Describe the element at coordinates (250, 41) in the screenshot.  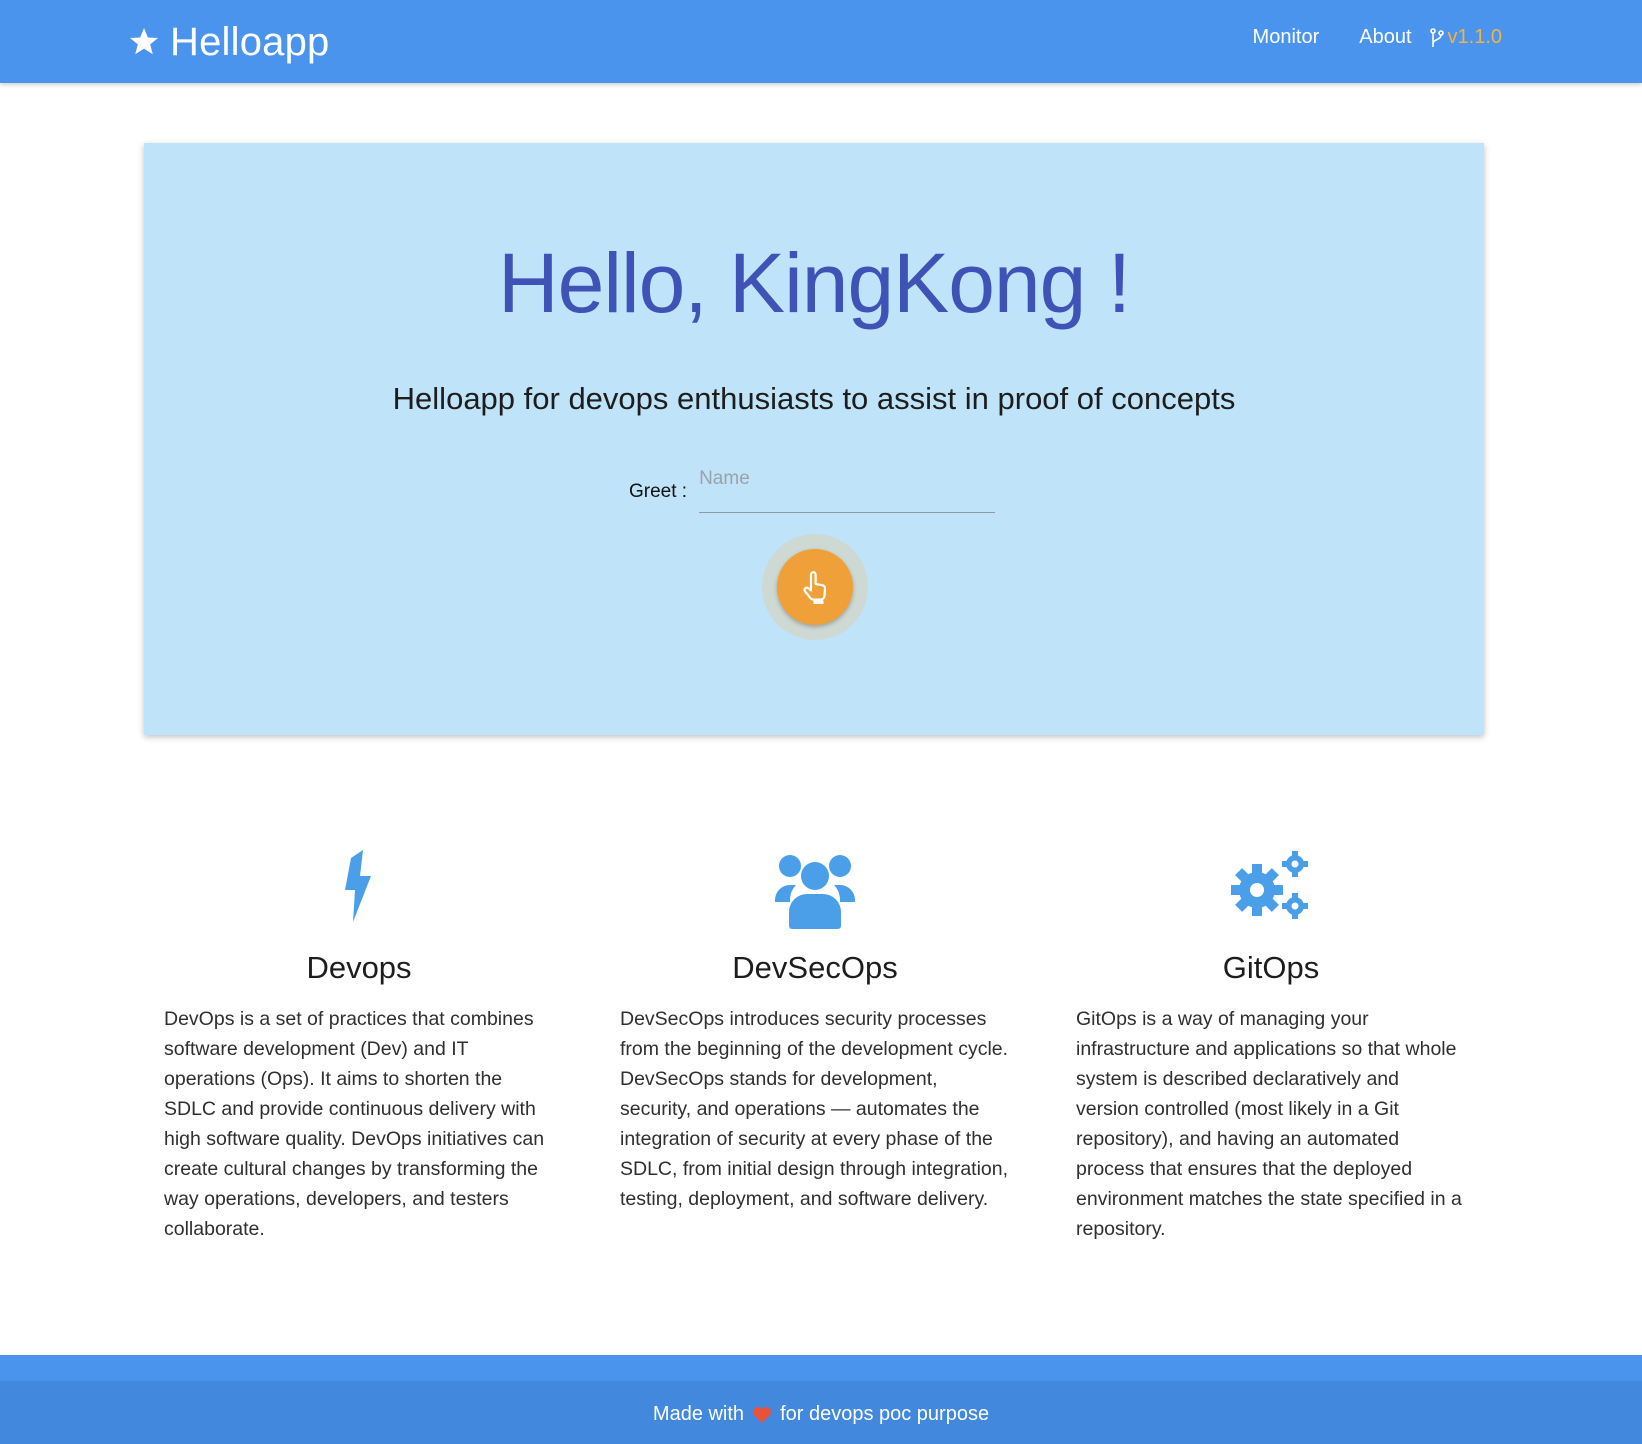
I see `brand-name: Helloapp` at that location.